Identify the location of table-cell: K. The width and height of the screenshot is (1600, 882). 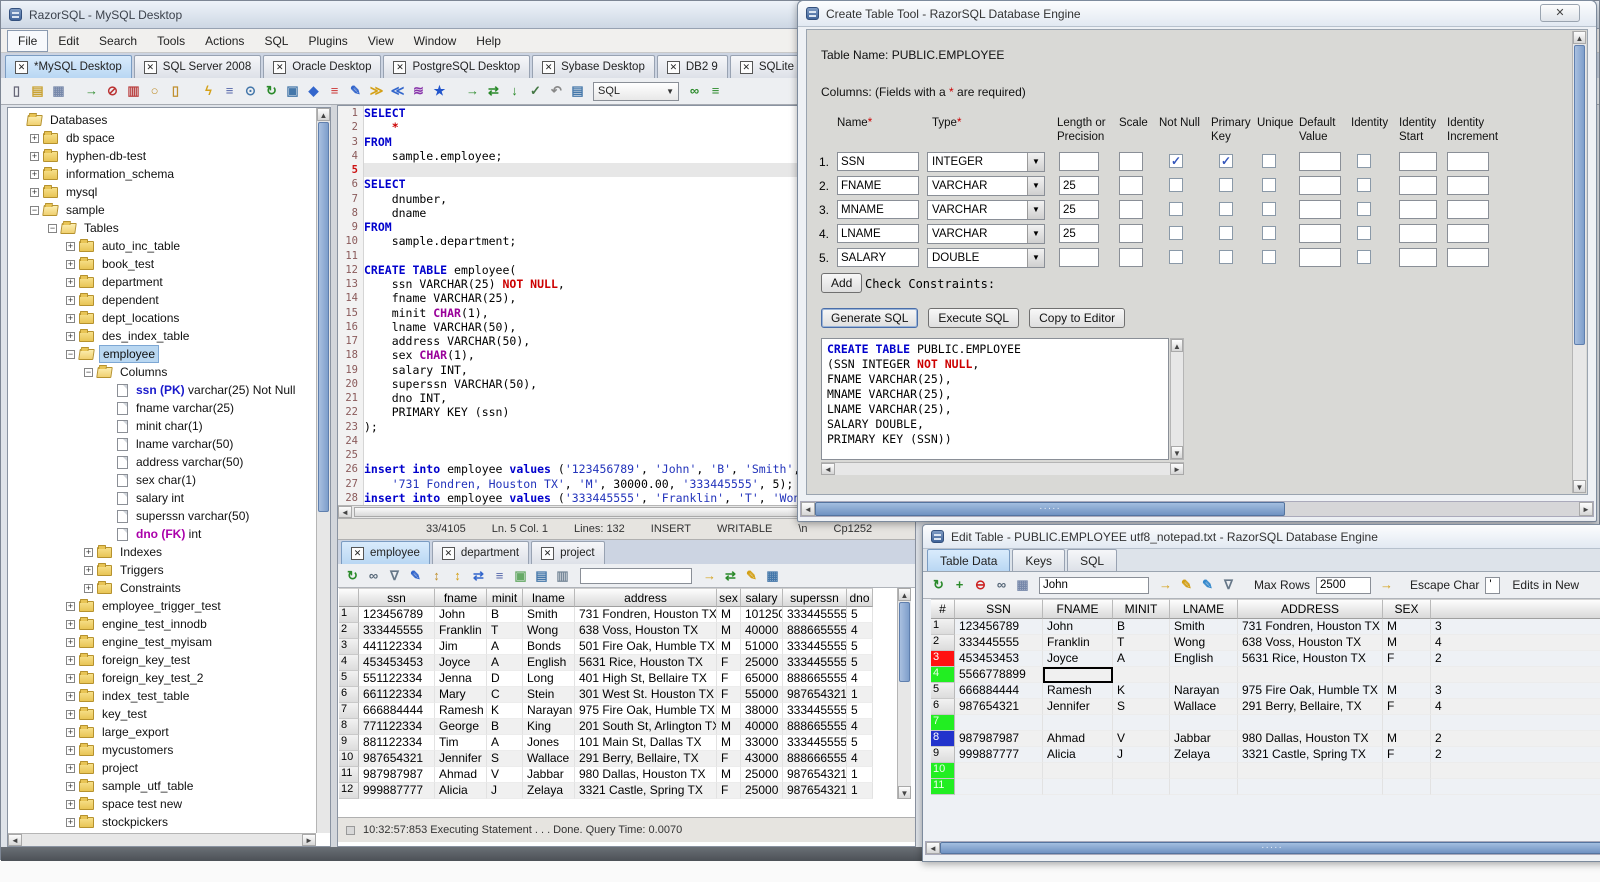
(1141, 691).